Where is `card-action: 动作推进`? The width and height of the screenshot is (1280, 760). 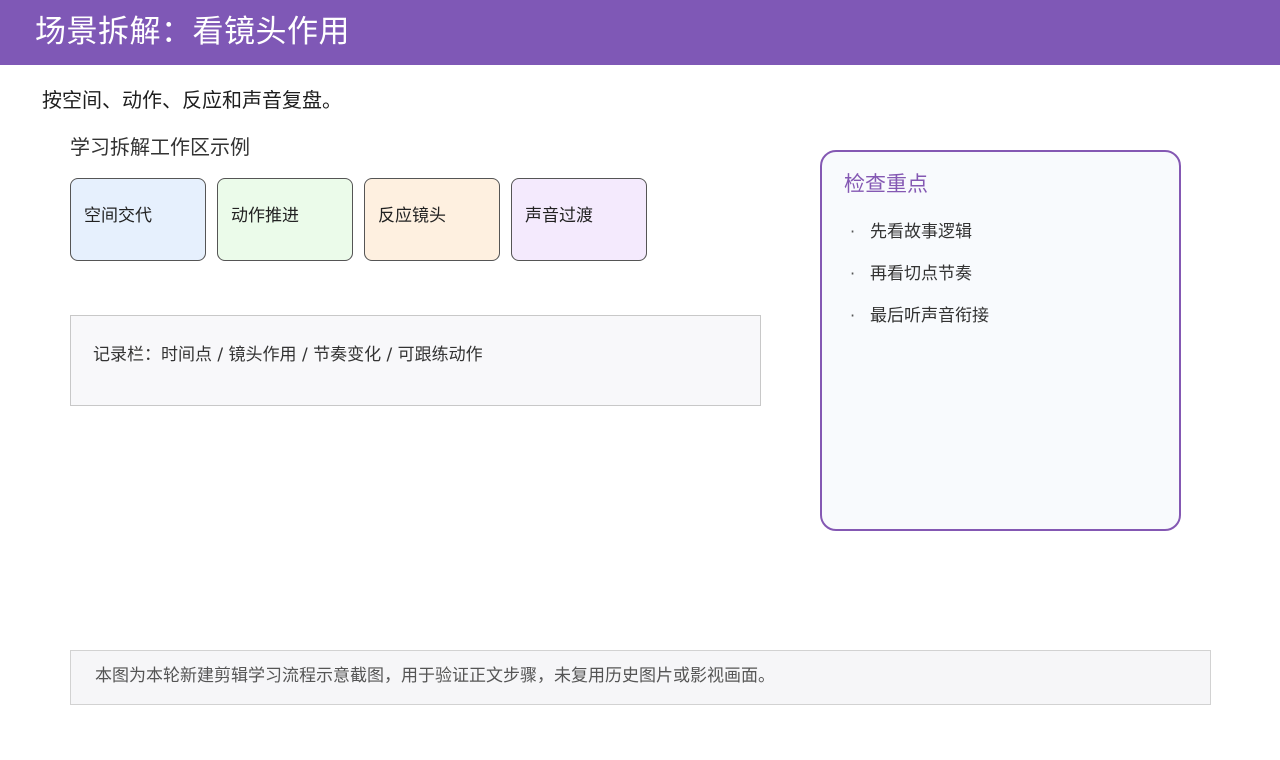 card-action: 动作推进 is located at coordinates (285, 219).